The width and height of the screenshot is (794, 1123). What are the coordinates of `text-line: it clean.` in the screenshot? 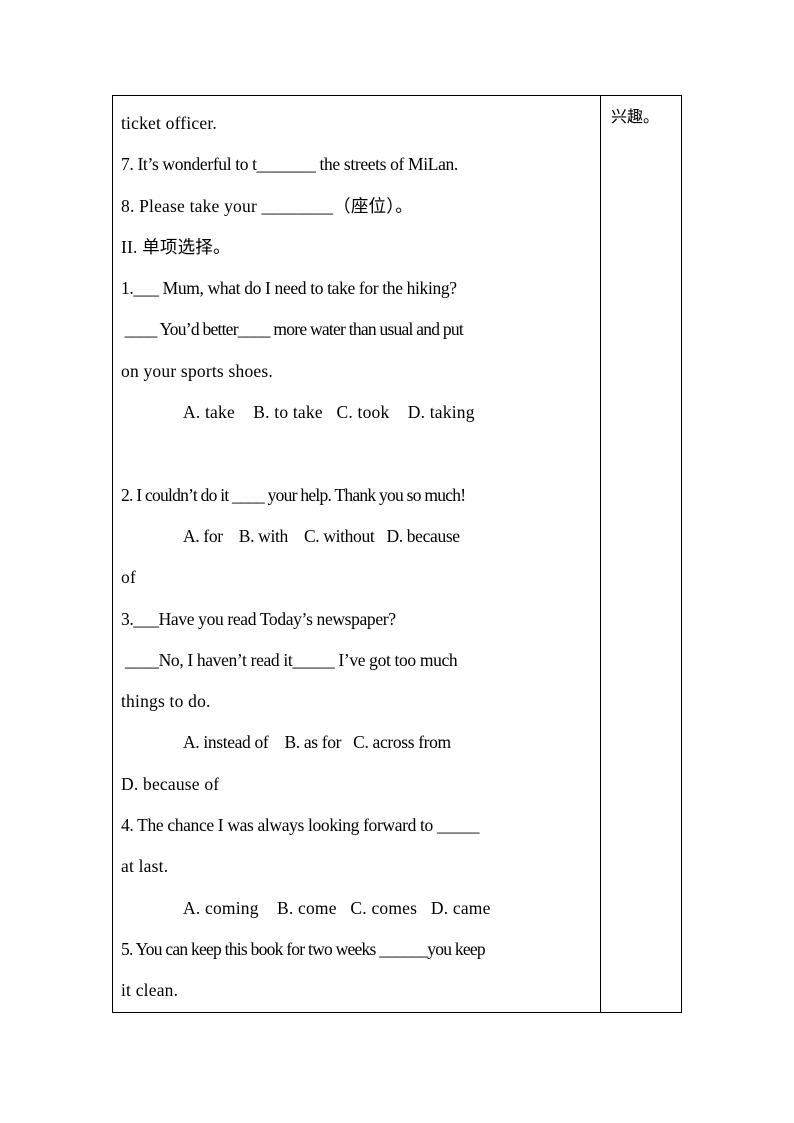 It's located at (150, 990).